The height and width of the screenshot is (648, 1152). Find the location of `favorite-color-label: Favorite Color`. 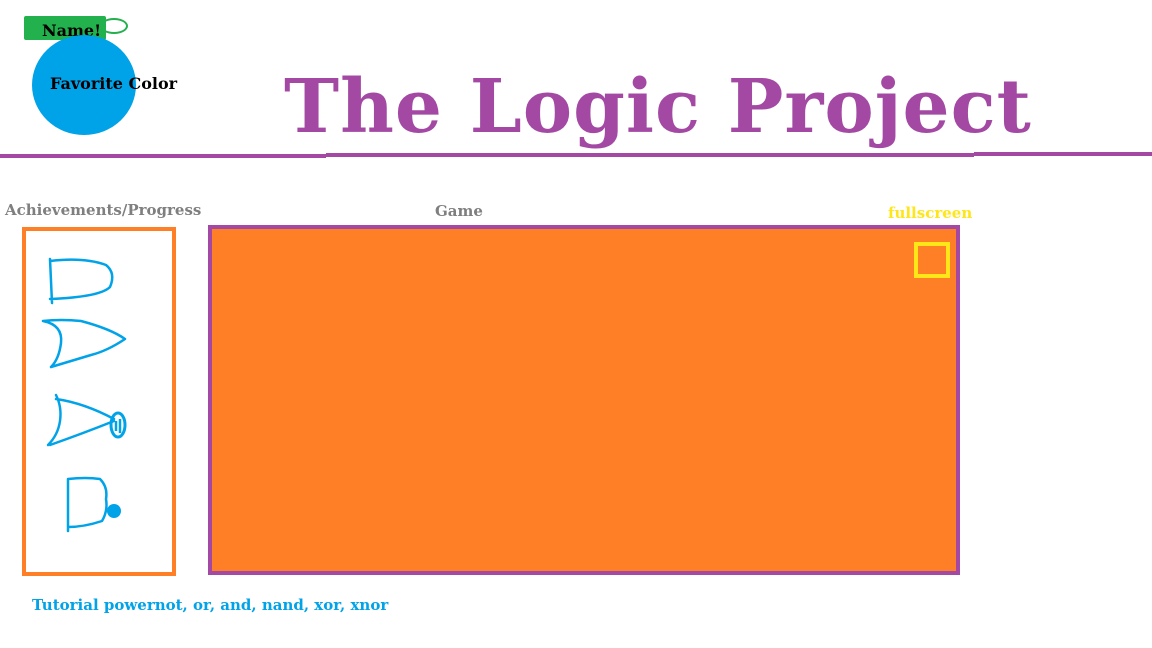

favorite-color-label: Favorite Color is located at coordinates (114, 83).